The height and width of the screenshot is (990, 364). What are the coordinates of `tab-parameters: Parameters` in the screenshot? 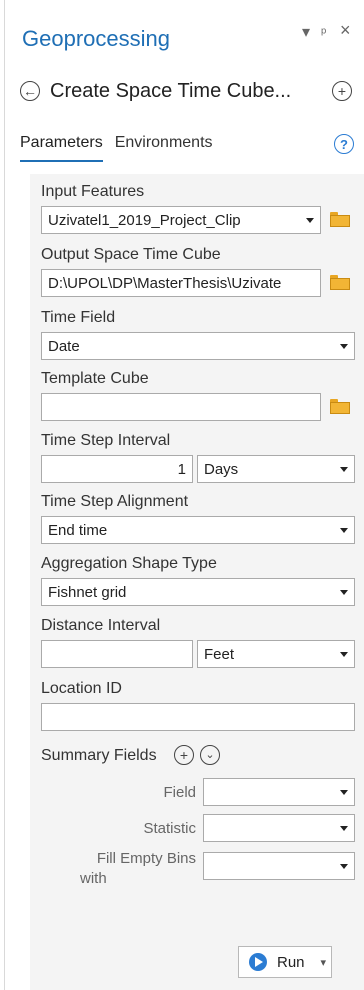 It's located at (61, 148).